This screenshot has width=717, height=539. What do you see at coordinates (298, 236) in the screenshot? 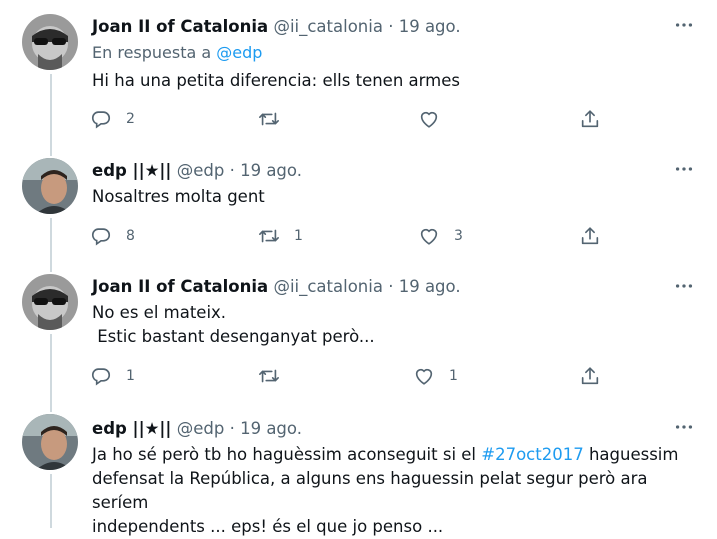
I see `retweet-count: 1` at bounding box center [298, 236].